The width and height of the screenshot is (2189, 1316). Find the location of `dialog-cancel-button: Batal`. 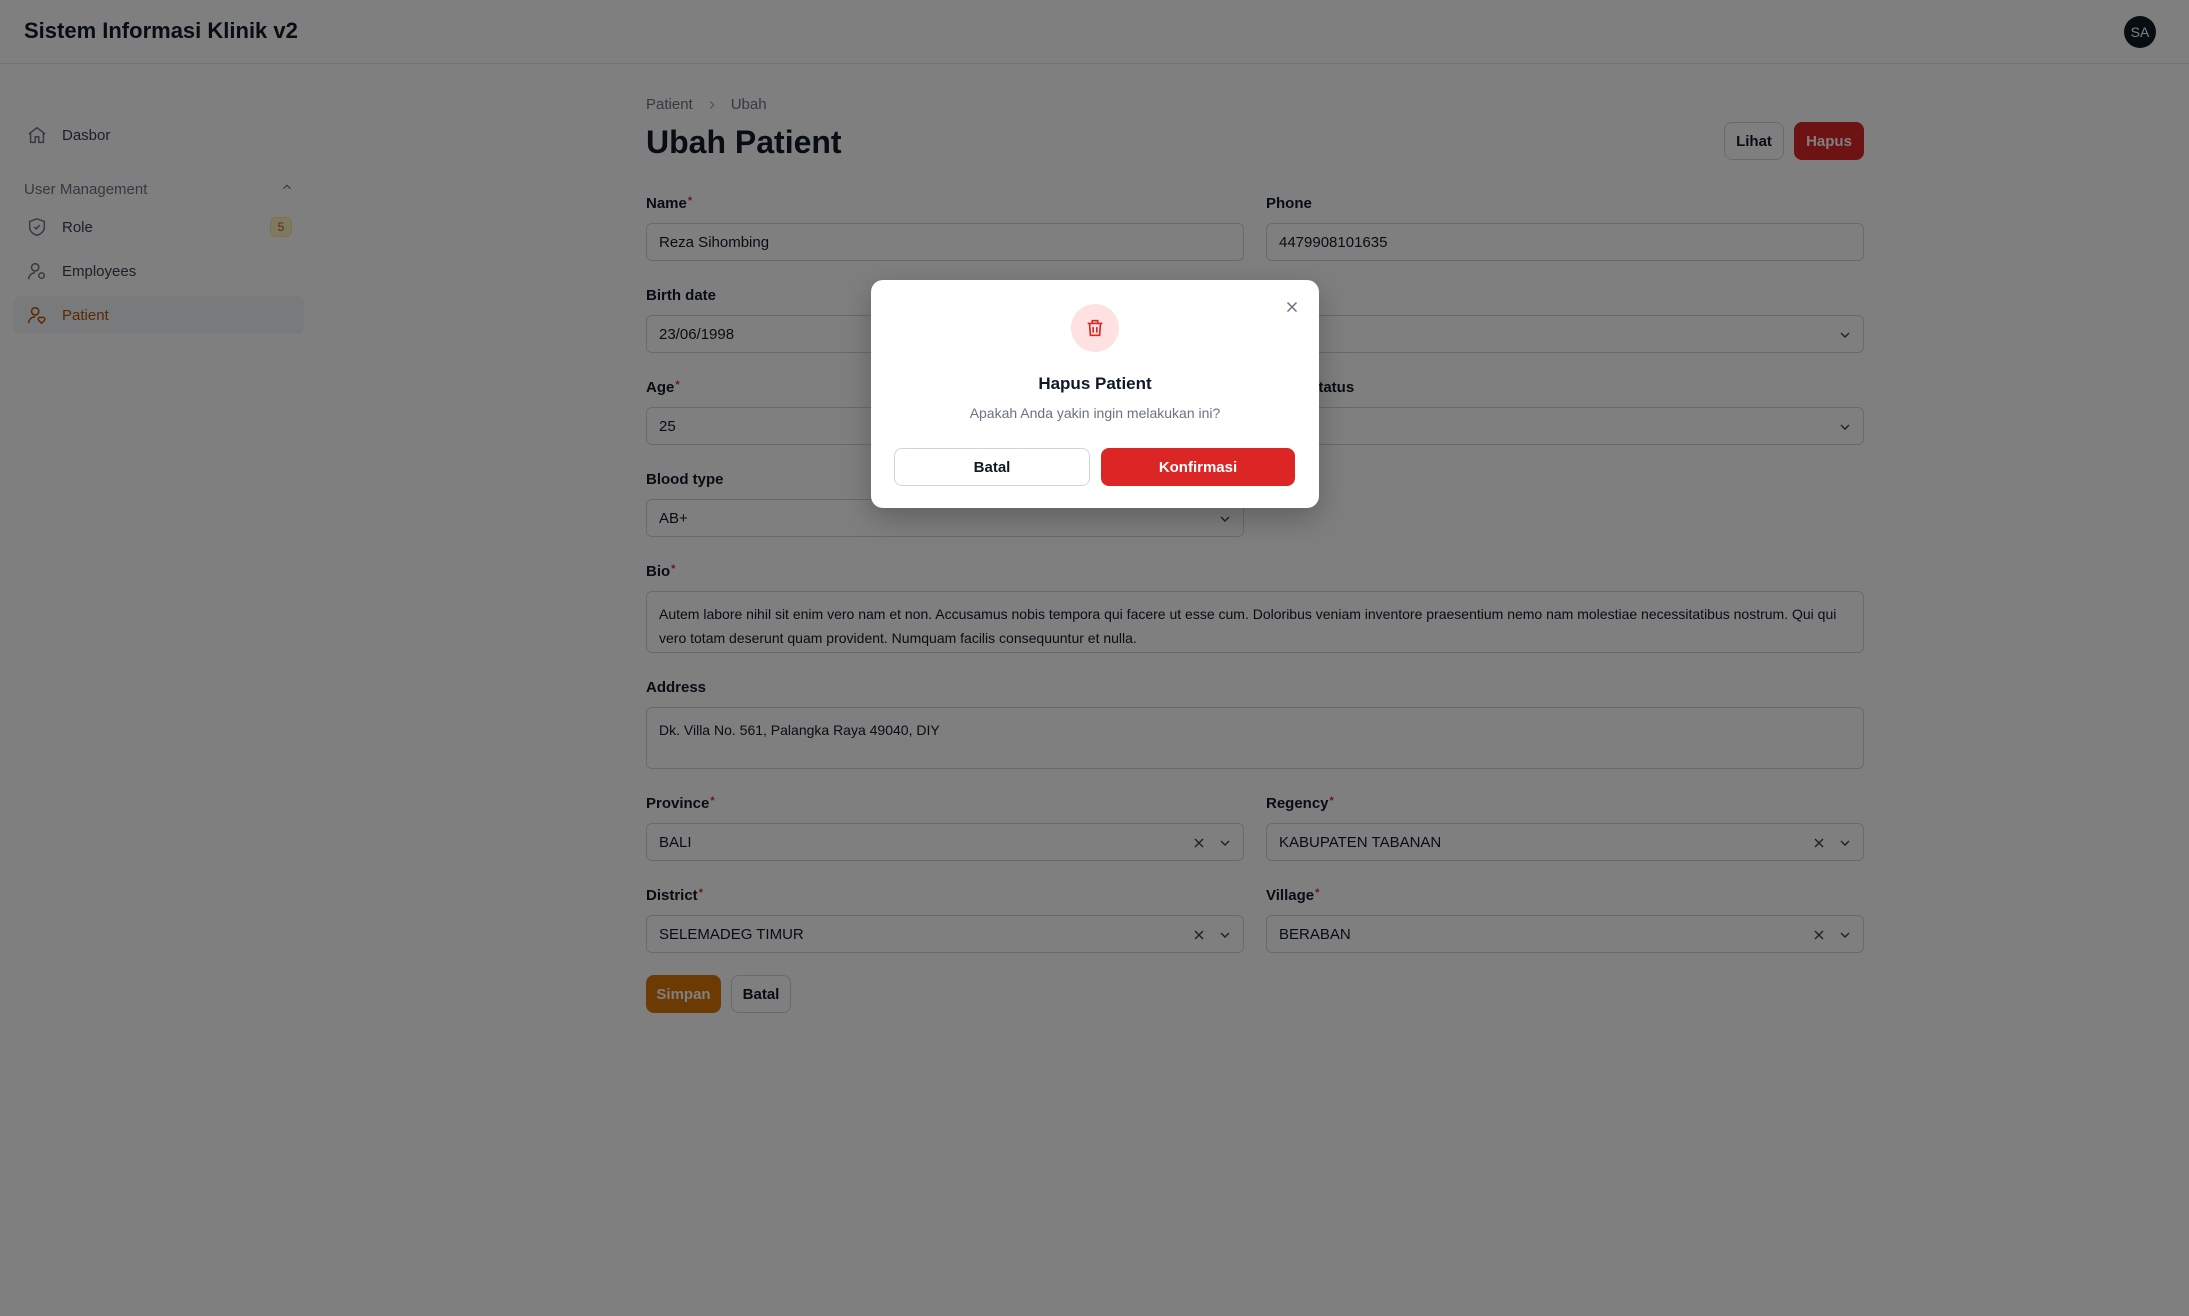

dialog-cancel-button: Batal is located at coordinates (992, 467).